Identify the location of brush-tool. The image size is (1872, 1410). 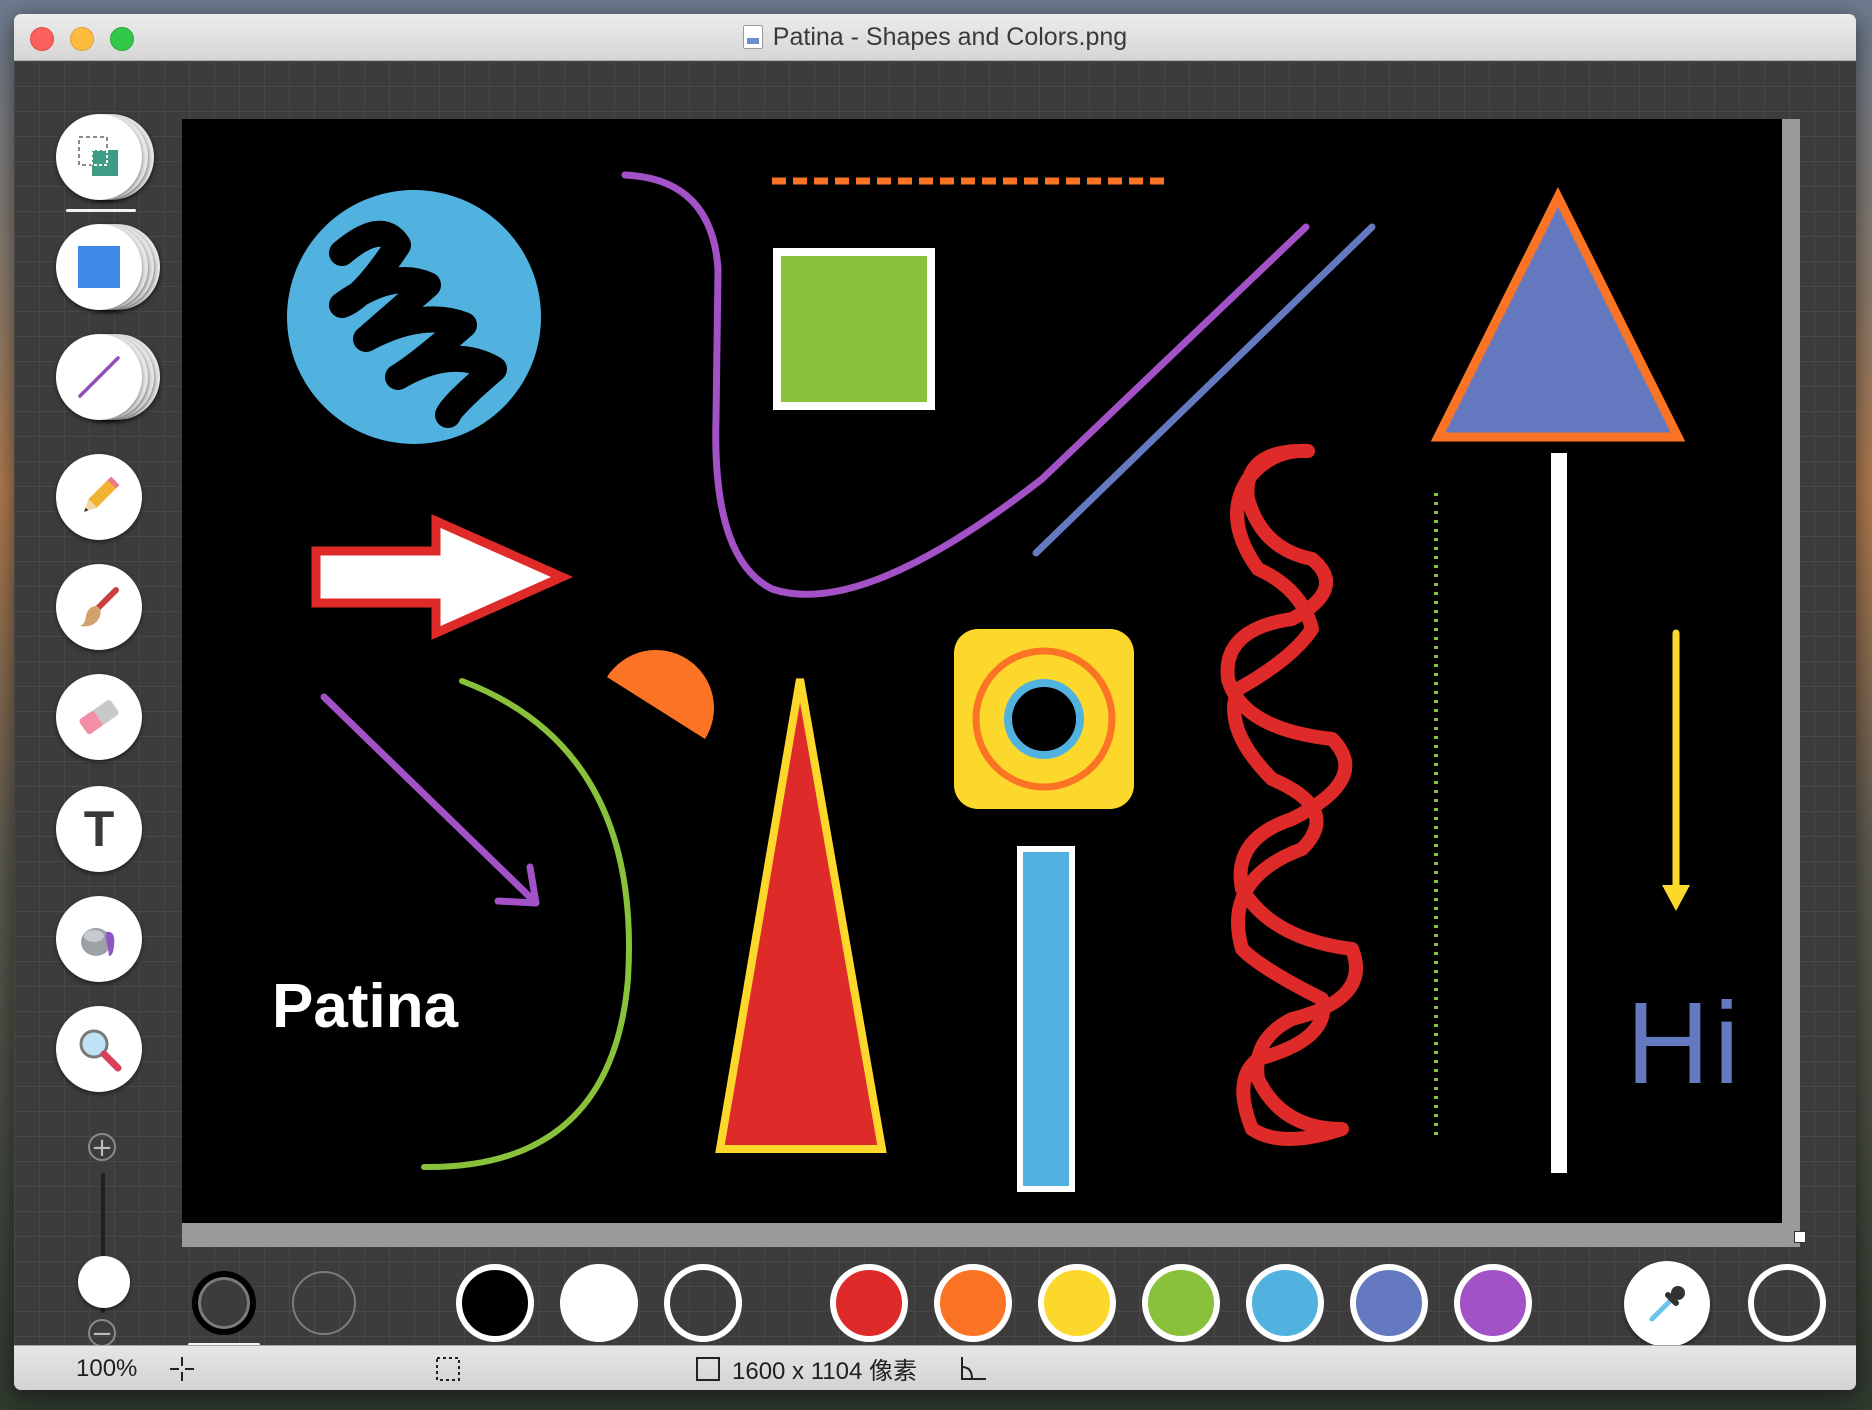
(99, 607).